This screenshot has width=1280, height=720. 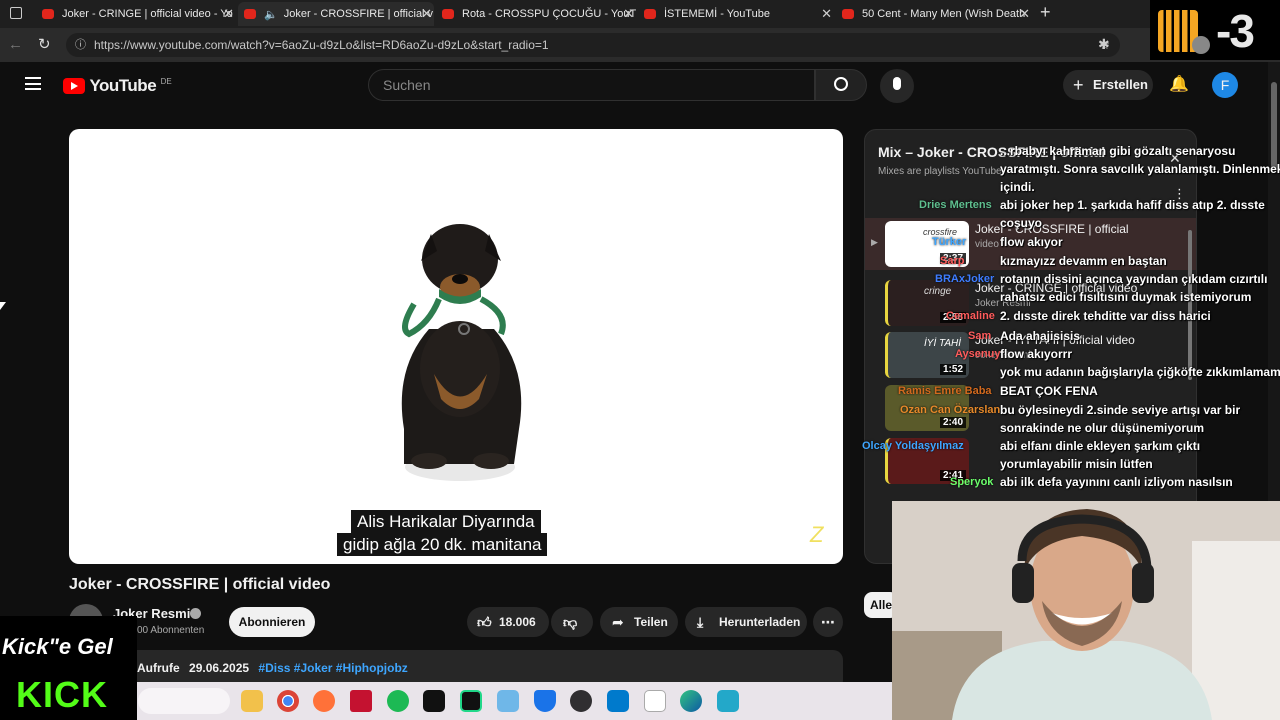 What do you see at coordinates (1120, 84) in the screenshot?
I see `create-label: Erstellen` at bounding box center [1120, 84].